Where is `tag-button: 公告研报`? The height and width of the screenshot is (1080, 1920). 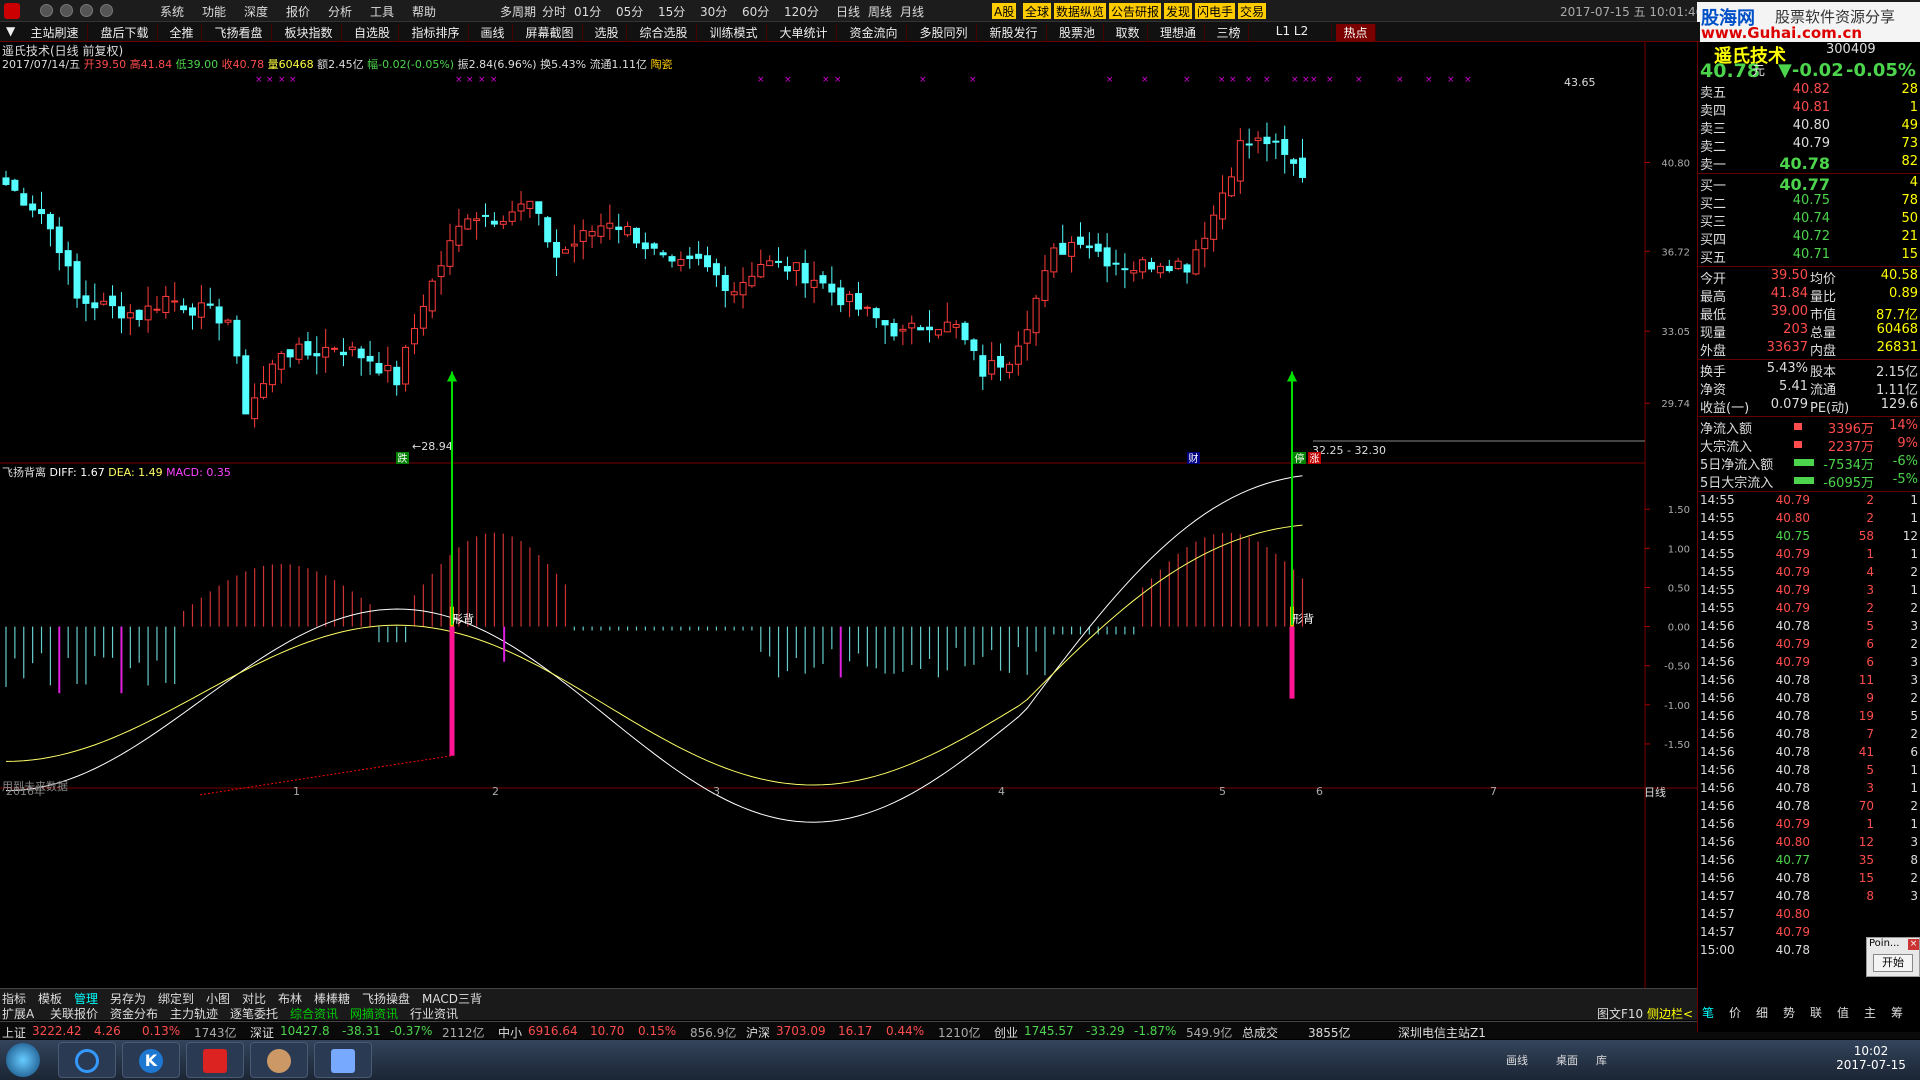
tag-button: 公告研报 is located at coordinates (1135, 11).